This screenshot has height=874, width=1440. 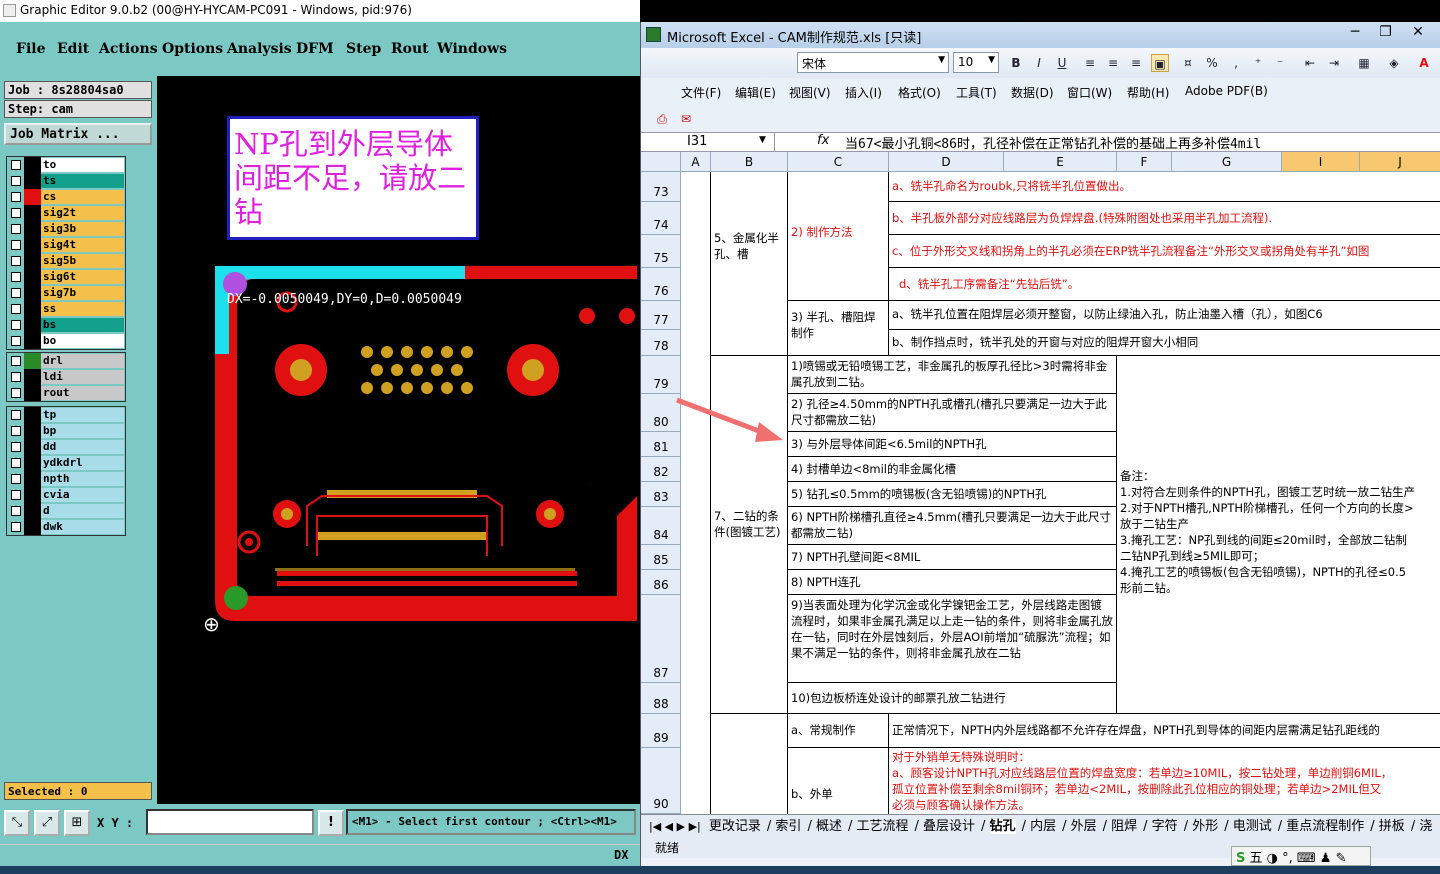 I want to click on sheet-tab: 索引, so click(x=788, y=826).